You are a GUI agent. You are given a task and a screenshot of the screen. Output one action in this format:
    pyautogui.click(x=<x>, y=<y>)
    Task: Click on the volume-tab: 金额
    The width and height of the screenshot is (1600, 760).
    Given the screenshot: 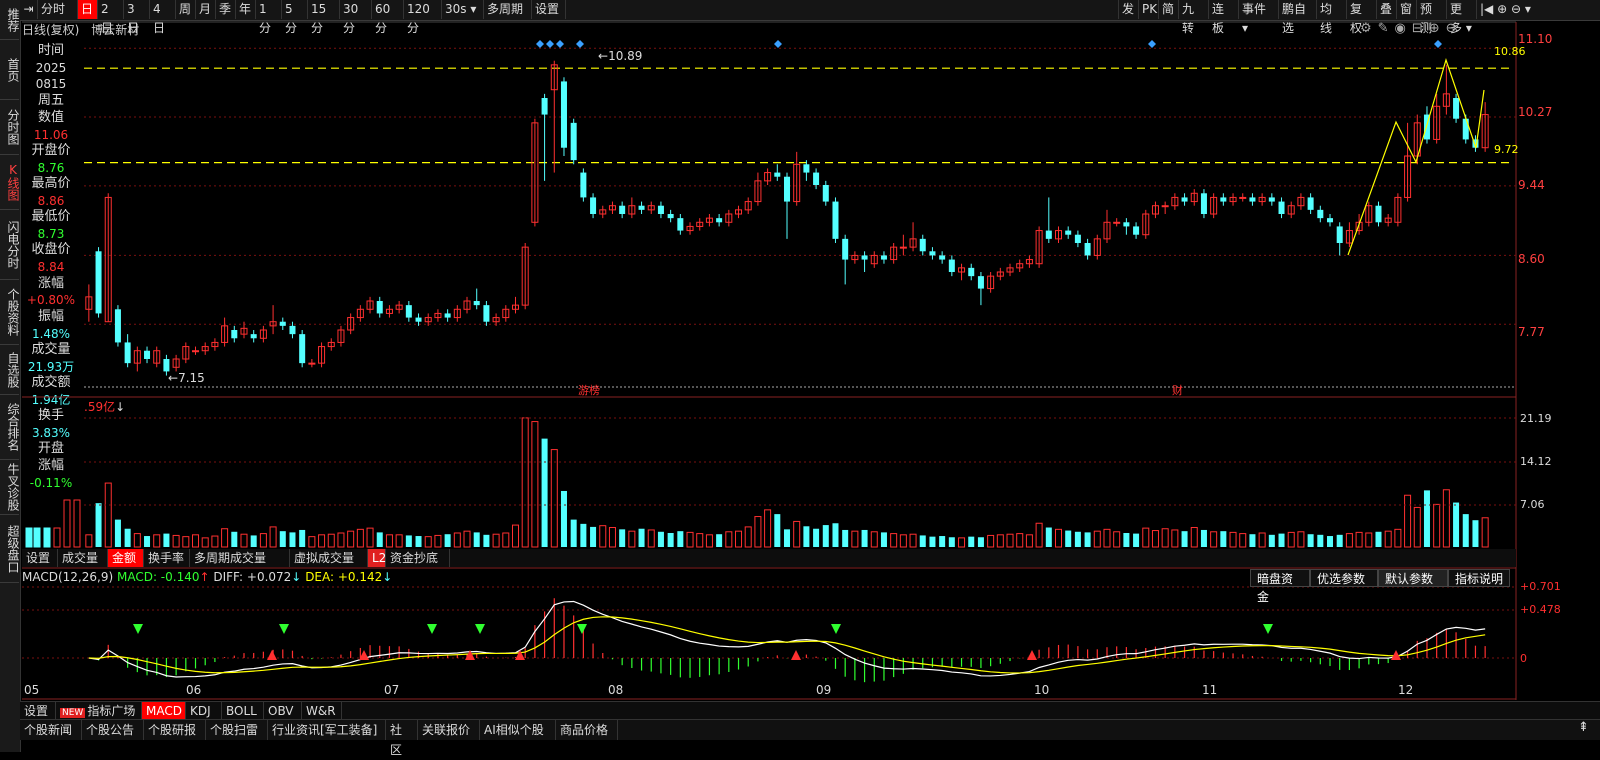 What is the action you would take?
    pyautogui.click(x=126, y=558)
    